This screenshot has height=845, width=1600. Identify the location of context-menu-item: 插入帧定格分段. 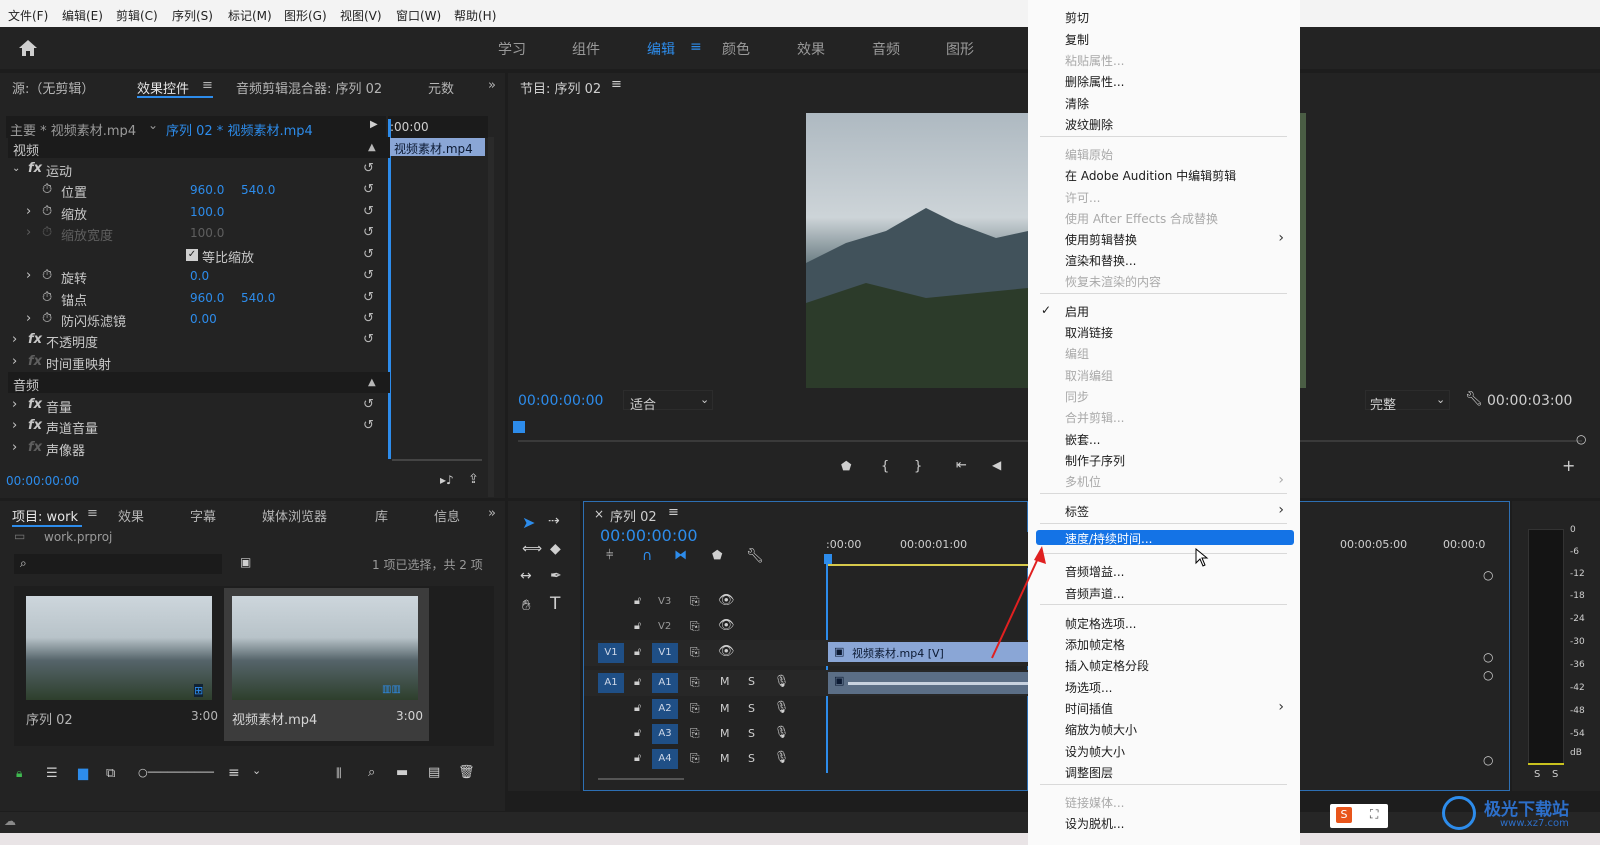
(1164, 664).